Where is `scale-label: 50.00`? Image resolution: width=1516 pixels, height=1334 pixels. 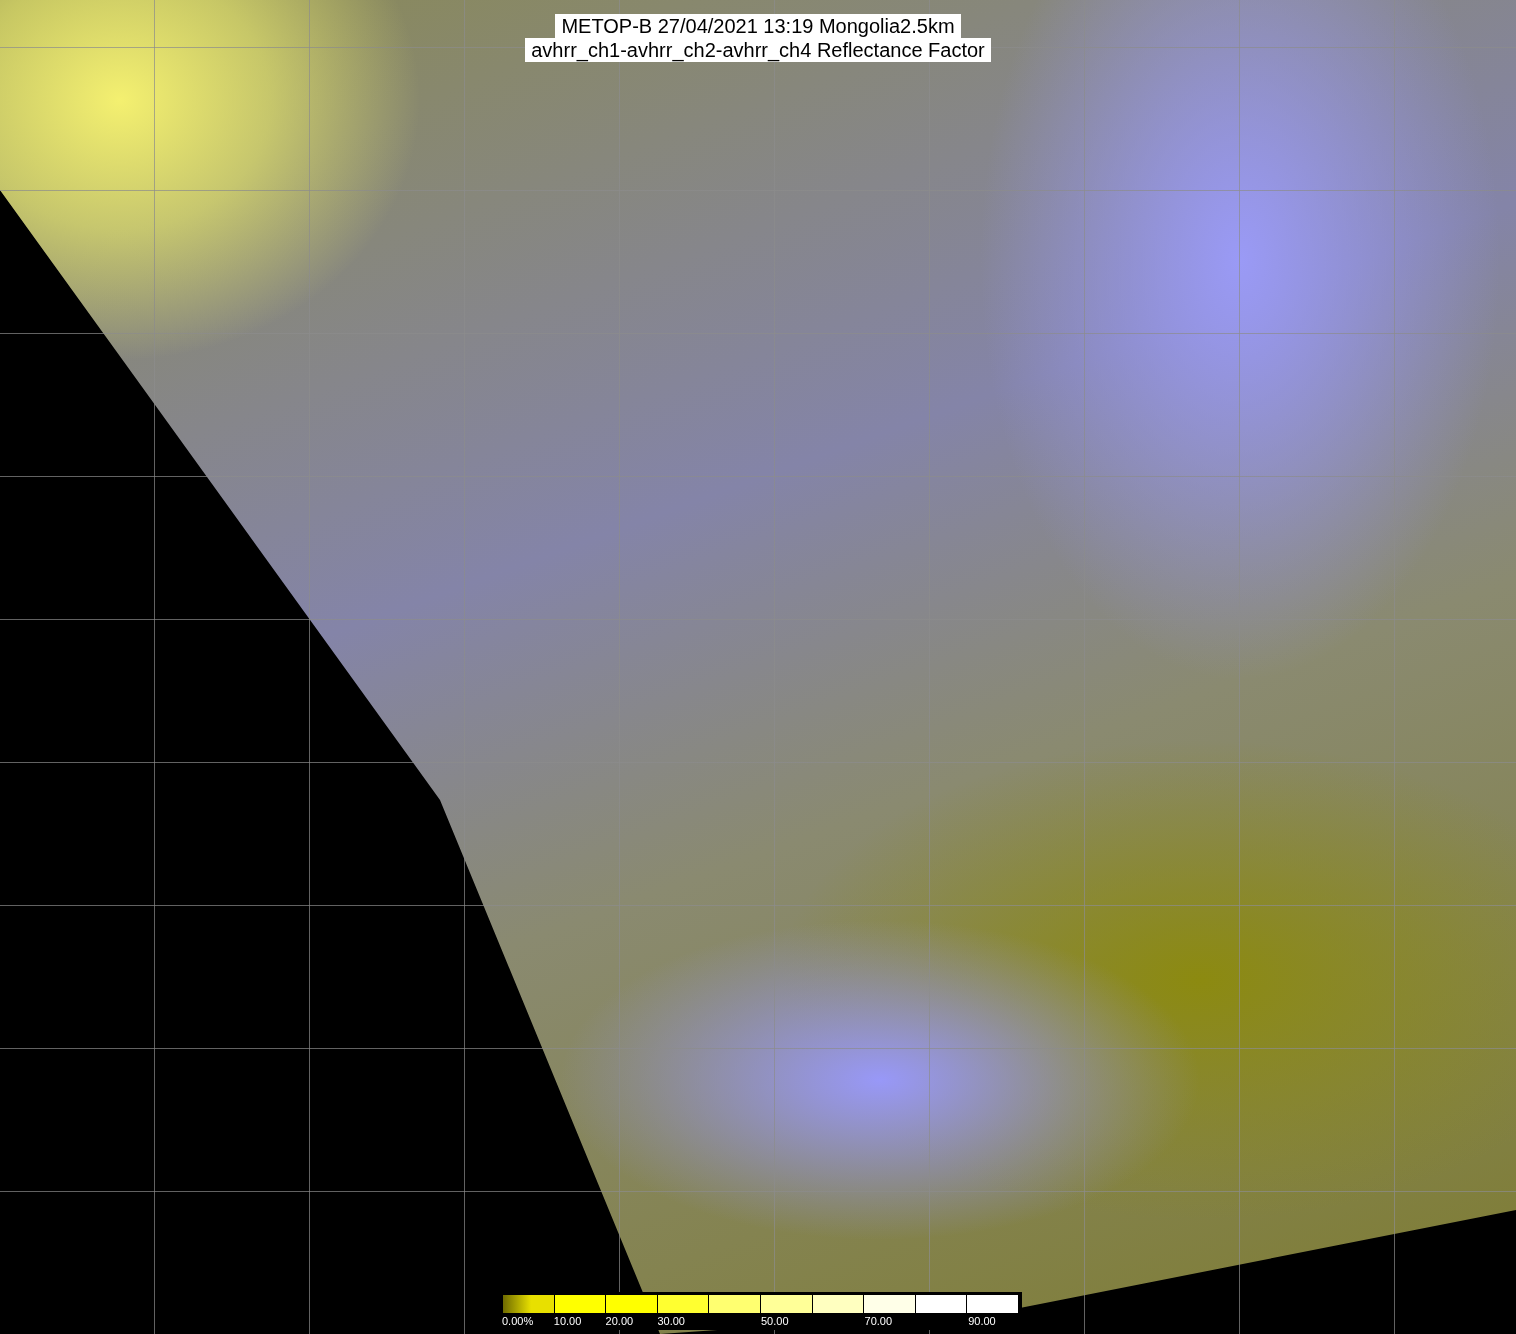 scale-label: 50.00 is located at coordinates (775, 1321).